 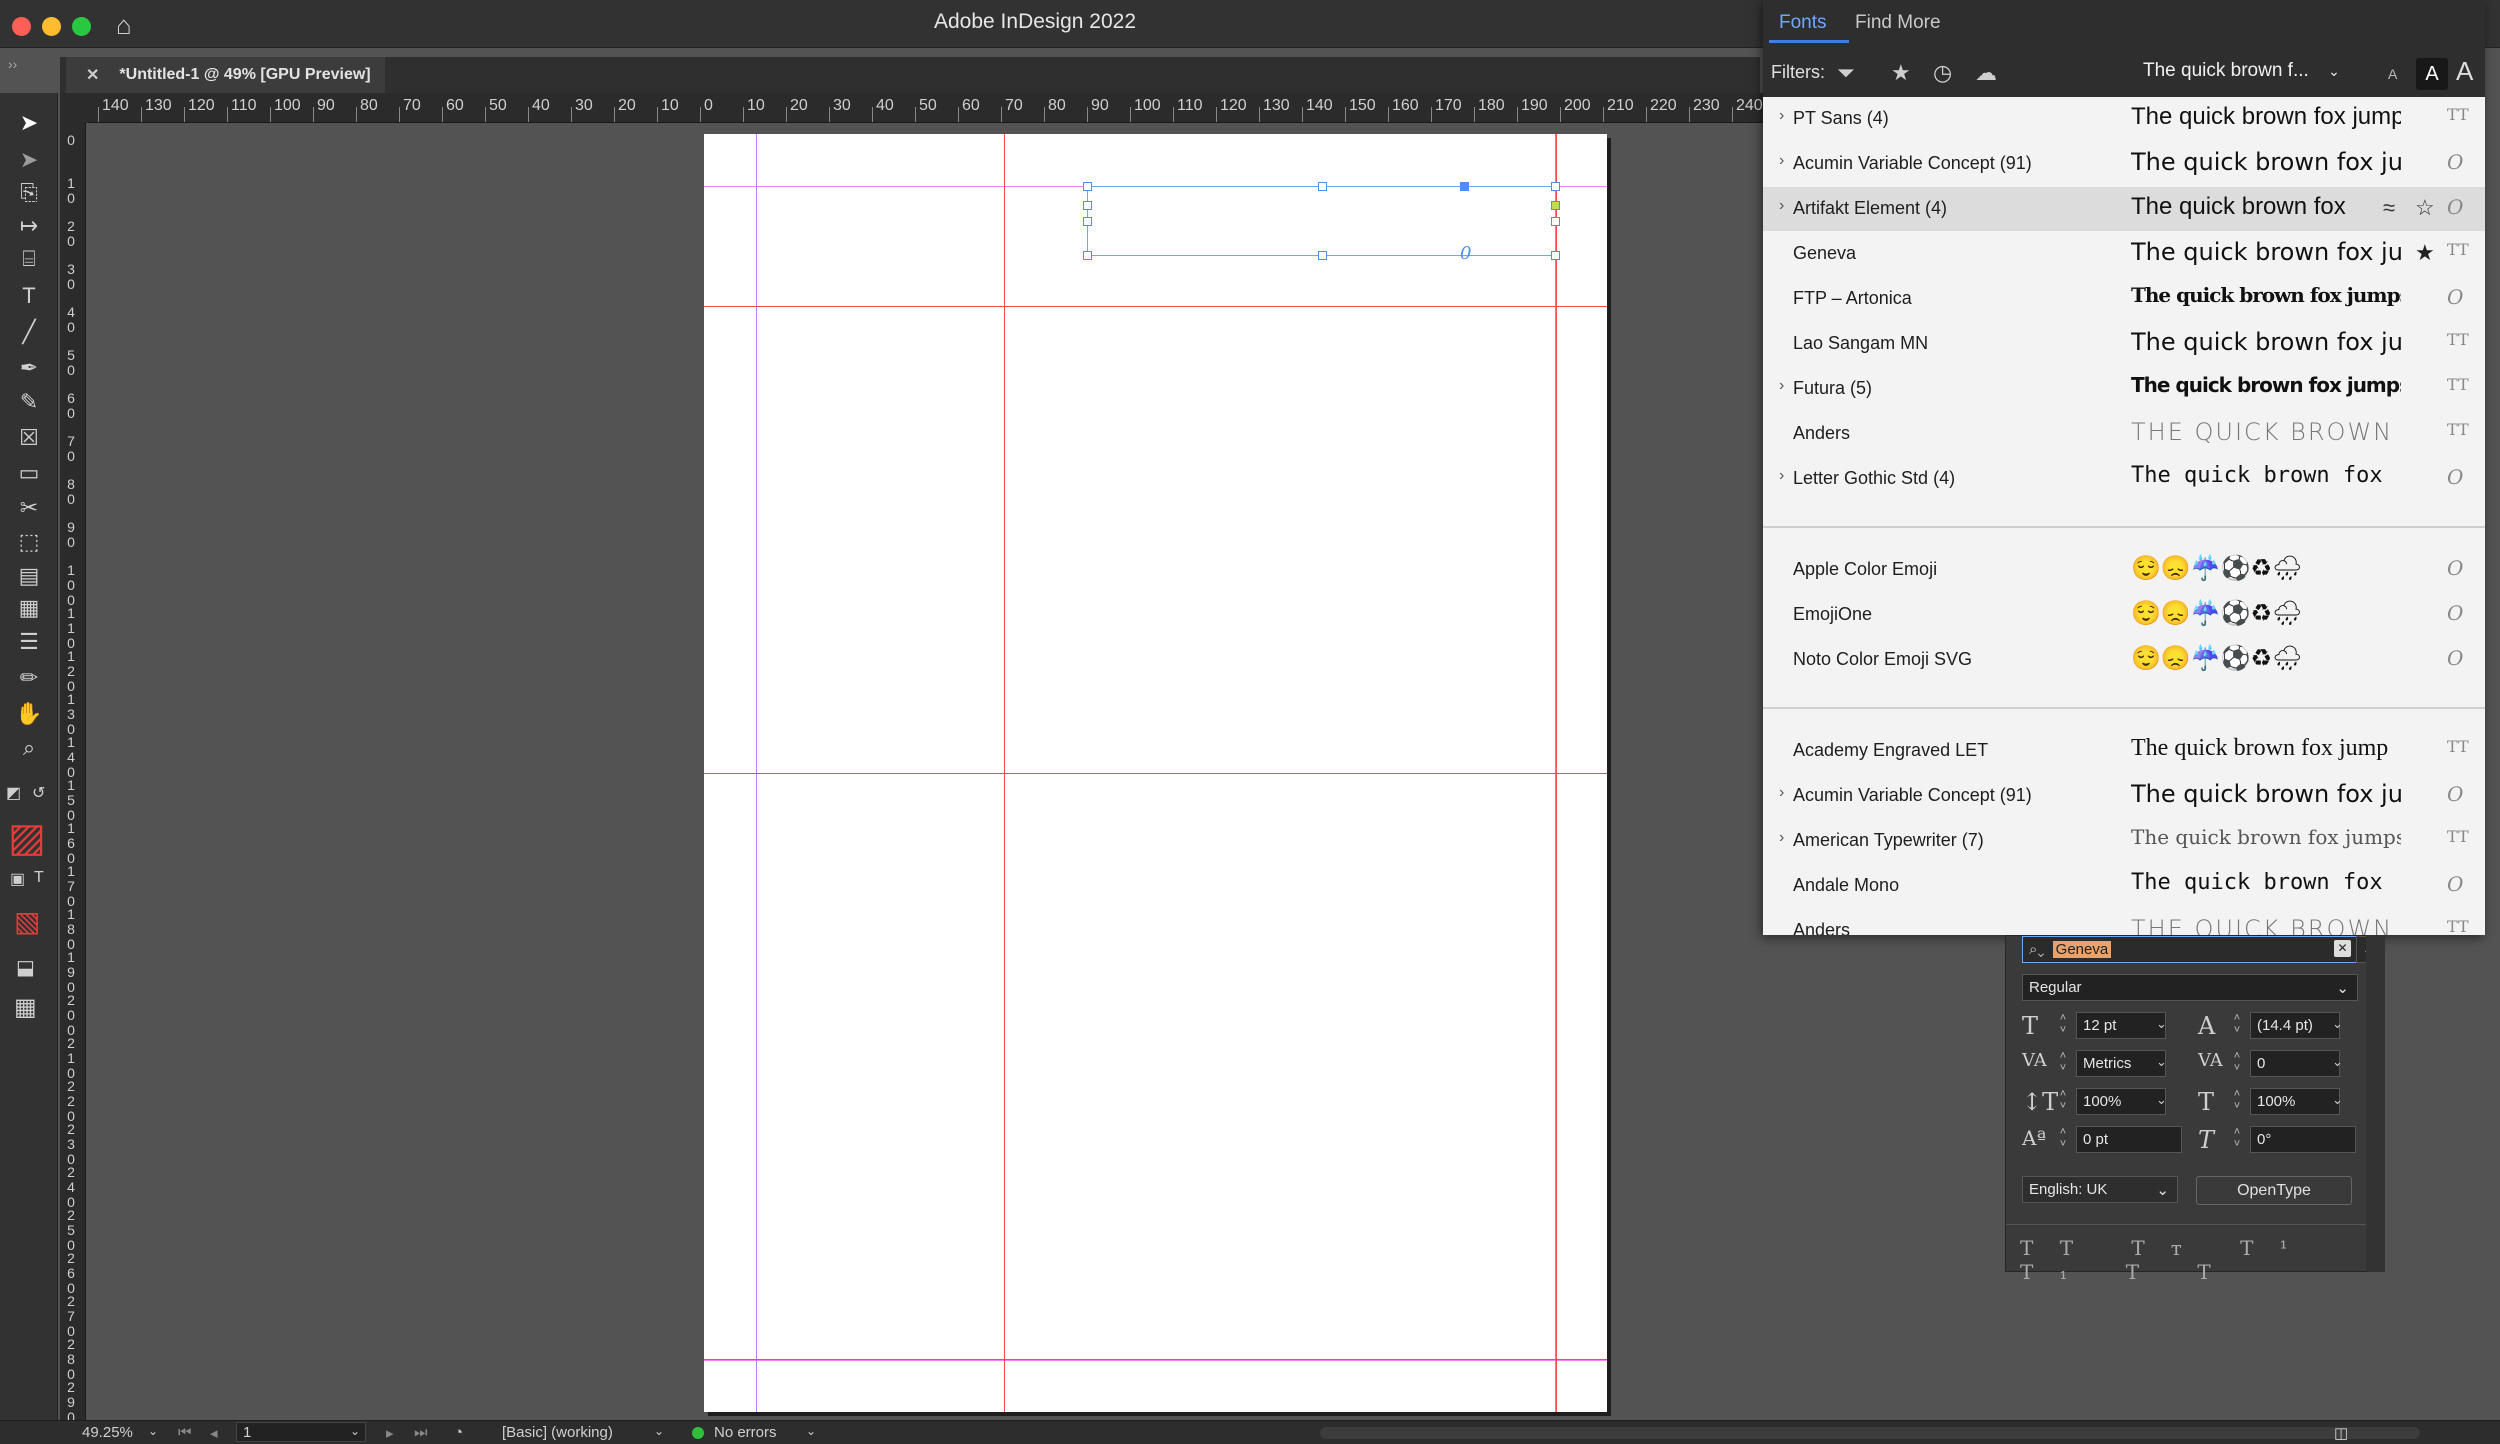 What do you see at coordinates (301, 1432) in the screenshot?
I see `page-number-field: 1` at bounding box center [301, 1432].